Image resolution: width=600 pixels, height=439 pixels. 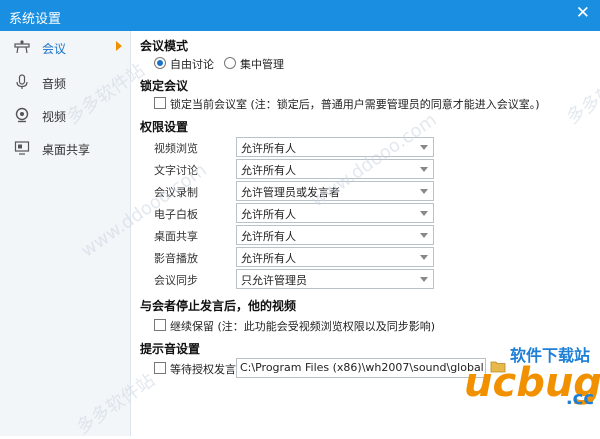 What do you see at coordinates (335, 279) in the screenshot?
I see `permission-select-sync: 只允许管理员` at bounding box center [335, 279].